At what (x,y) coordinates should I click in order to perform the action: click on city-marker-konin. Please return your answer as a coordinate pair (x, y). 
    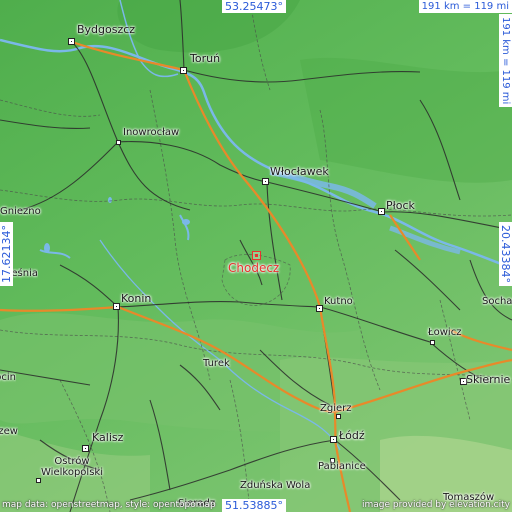
    Looking at the image, I should click on (116, 306).